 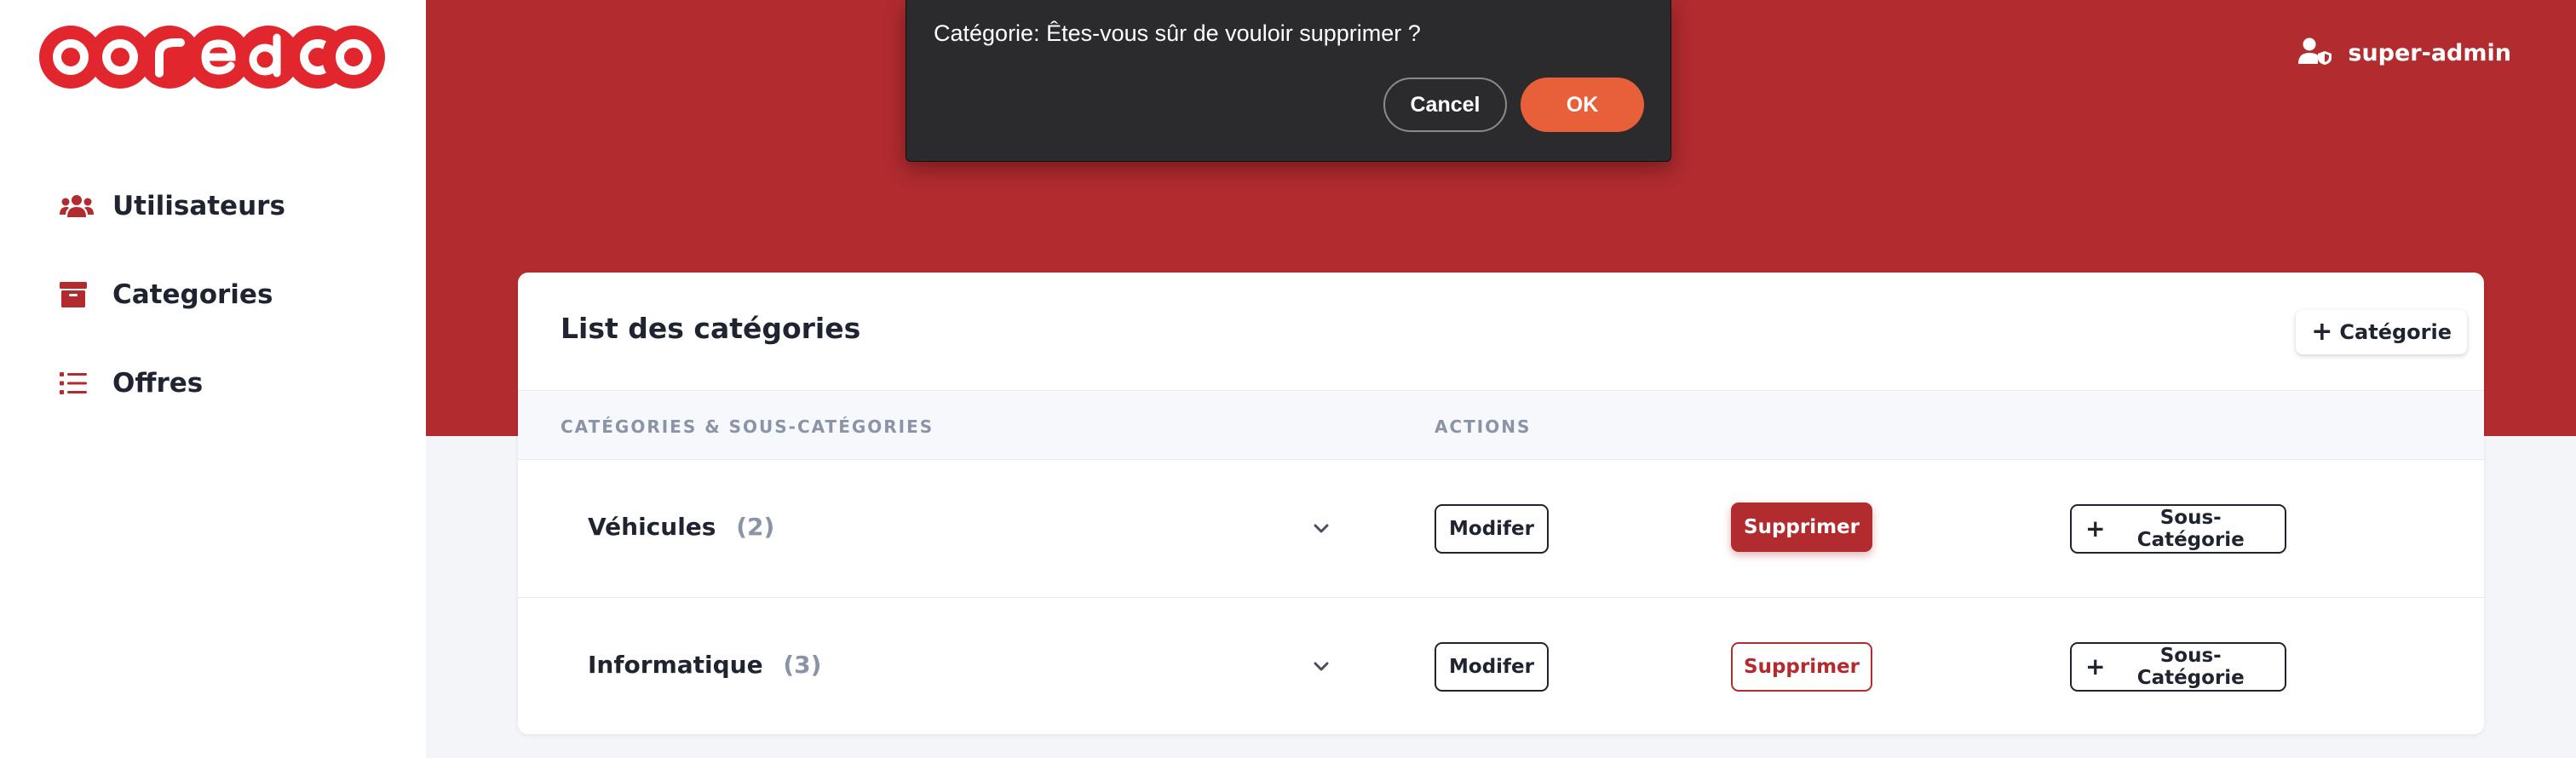 I want to click on archive-box-icon, so click(x=77, y=294).